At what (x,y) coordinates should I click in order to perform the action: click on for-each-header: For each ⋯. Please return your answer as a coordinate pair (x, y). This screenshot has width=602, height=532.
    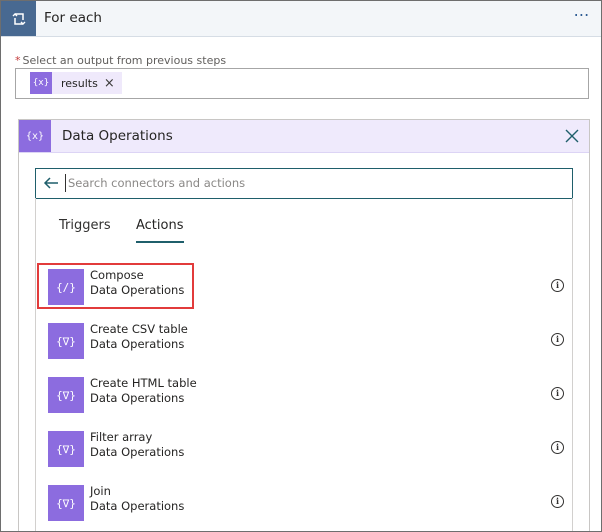
    Looking at the image, I should click on (301, 19).